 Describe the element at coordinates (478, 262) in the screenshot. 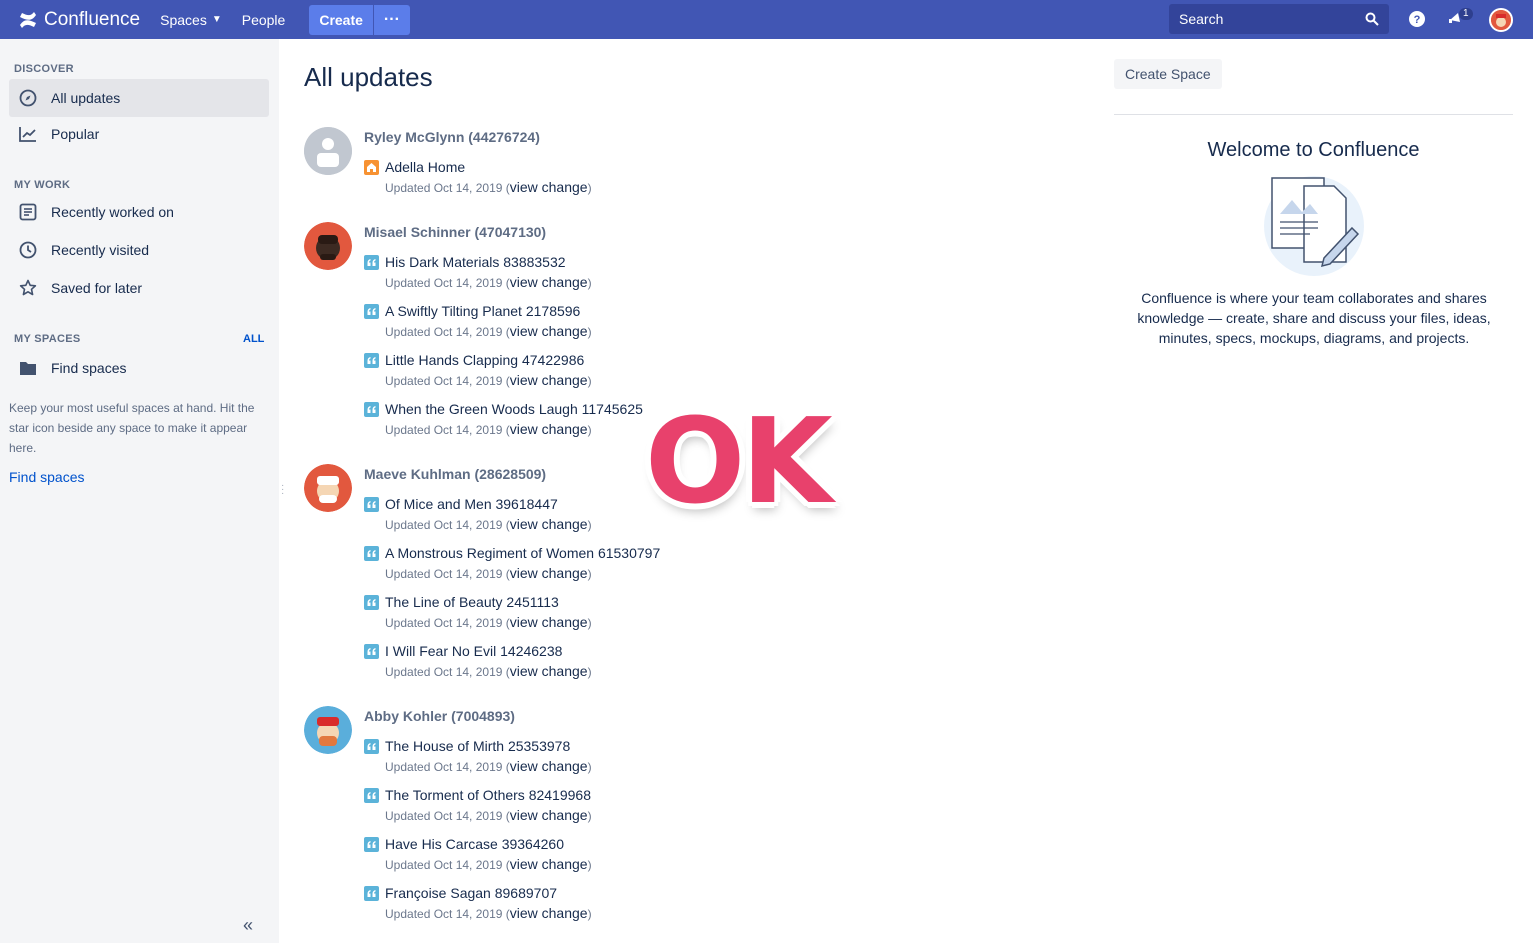

I see `page-link: His Dark Materials 83883532` at that location.